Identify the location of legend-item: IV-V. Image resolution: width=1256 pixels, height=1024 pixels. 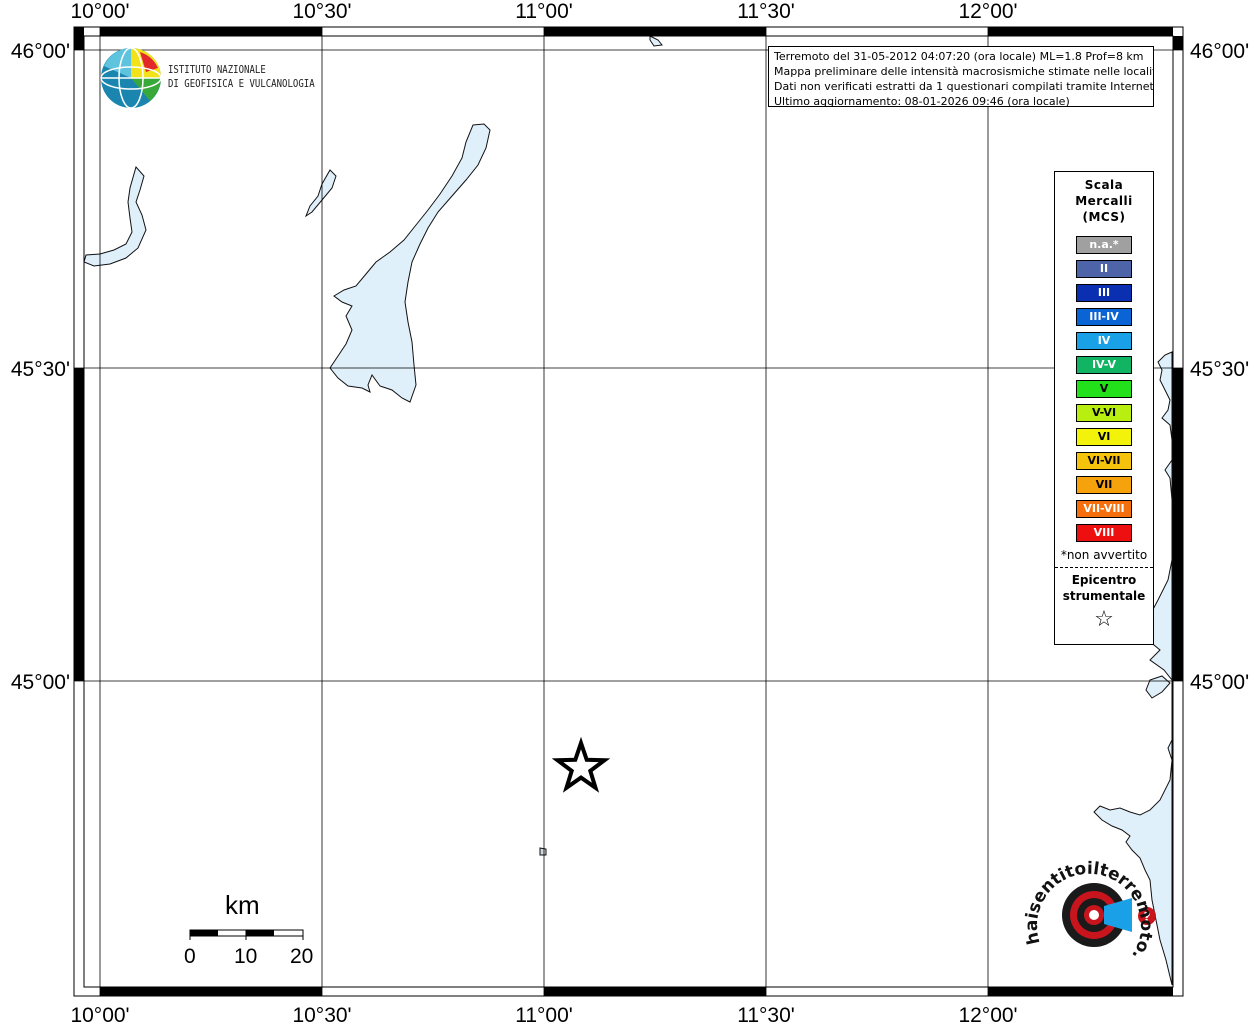
(1104, 365).